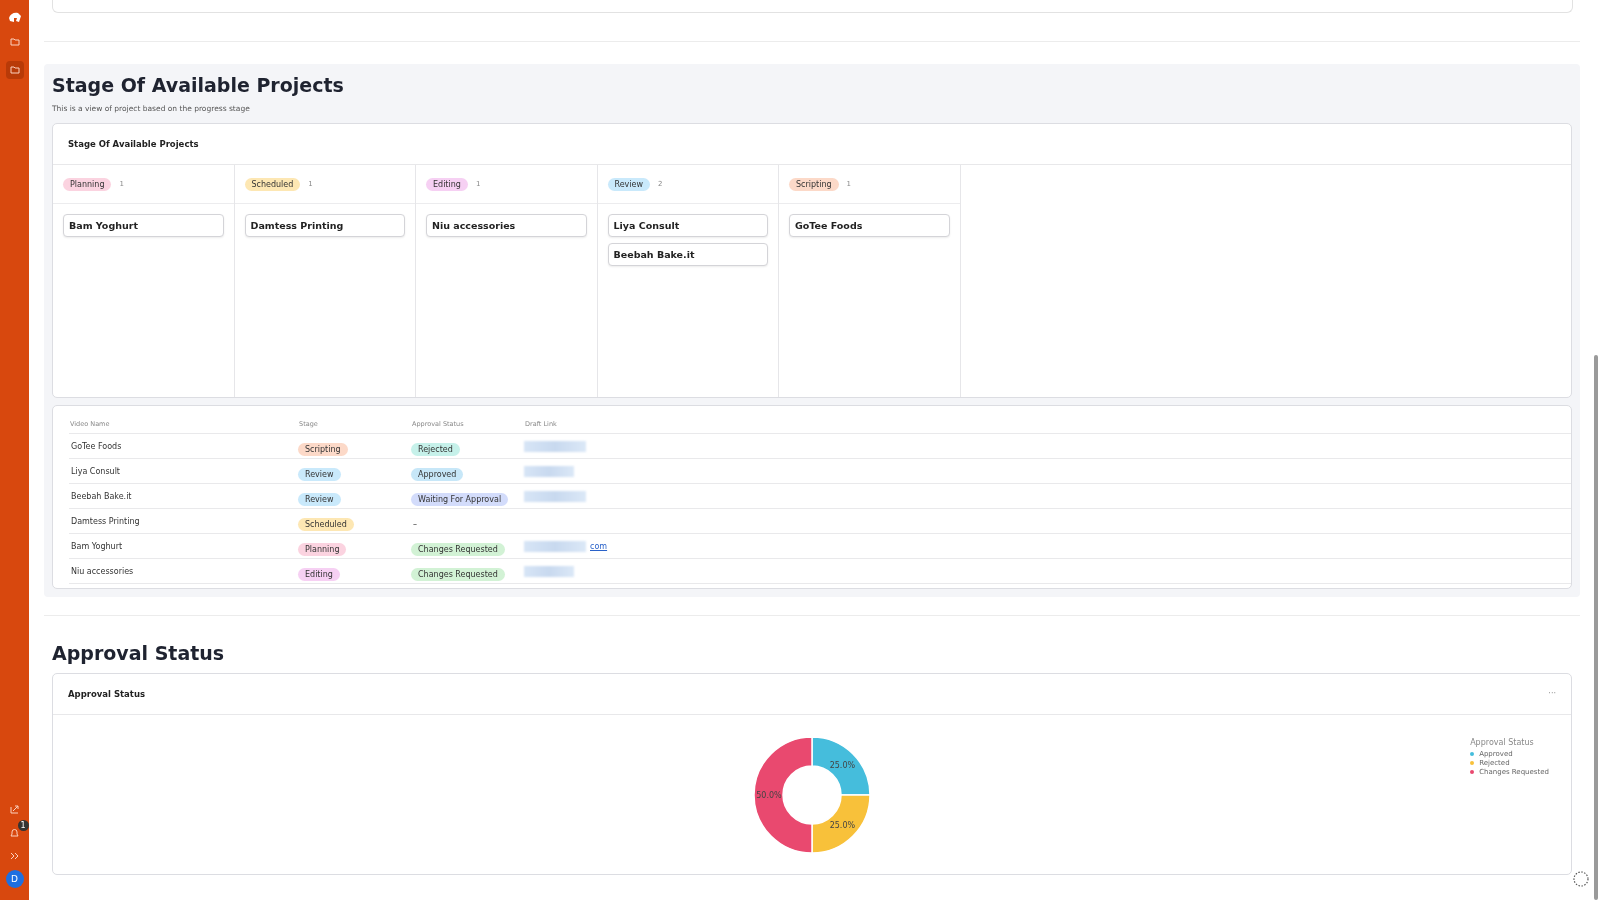 The image size is (1600, 900). What do you see at coordinates (95, 471) in the screenshot?
I see `table-cell-text: Liya Consult` at bounding box center [95, 471].